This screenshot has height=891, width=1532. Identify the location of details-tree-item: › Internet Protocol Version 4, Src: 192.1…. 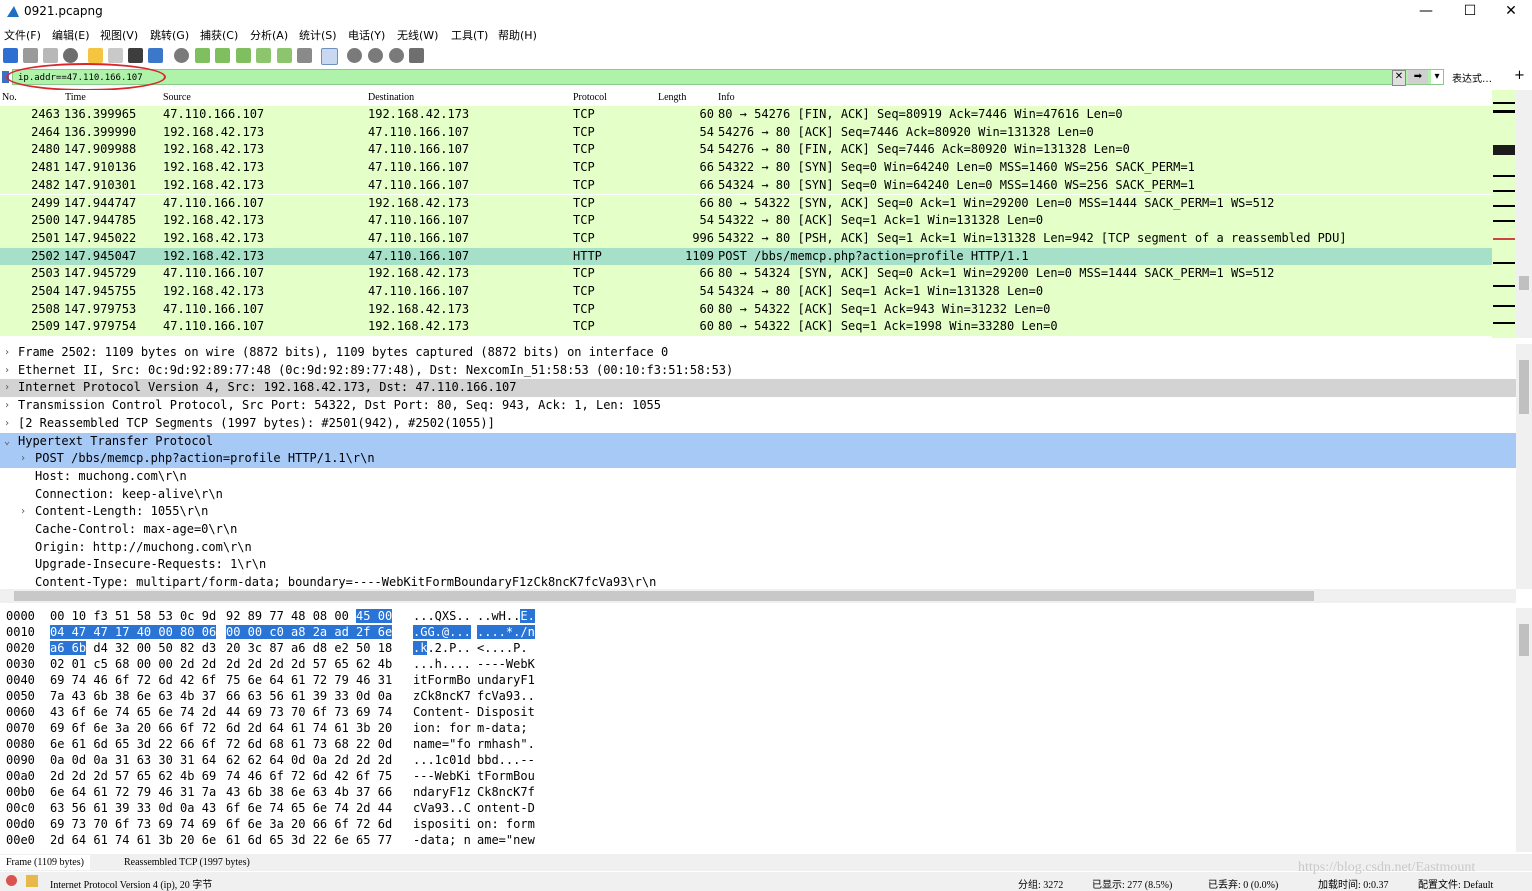
(758, 388).